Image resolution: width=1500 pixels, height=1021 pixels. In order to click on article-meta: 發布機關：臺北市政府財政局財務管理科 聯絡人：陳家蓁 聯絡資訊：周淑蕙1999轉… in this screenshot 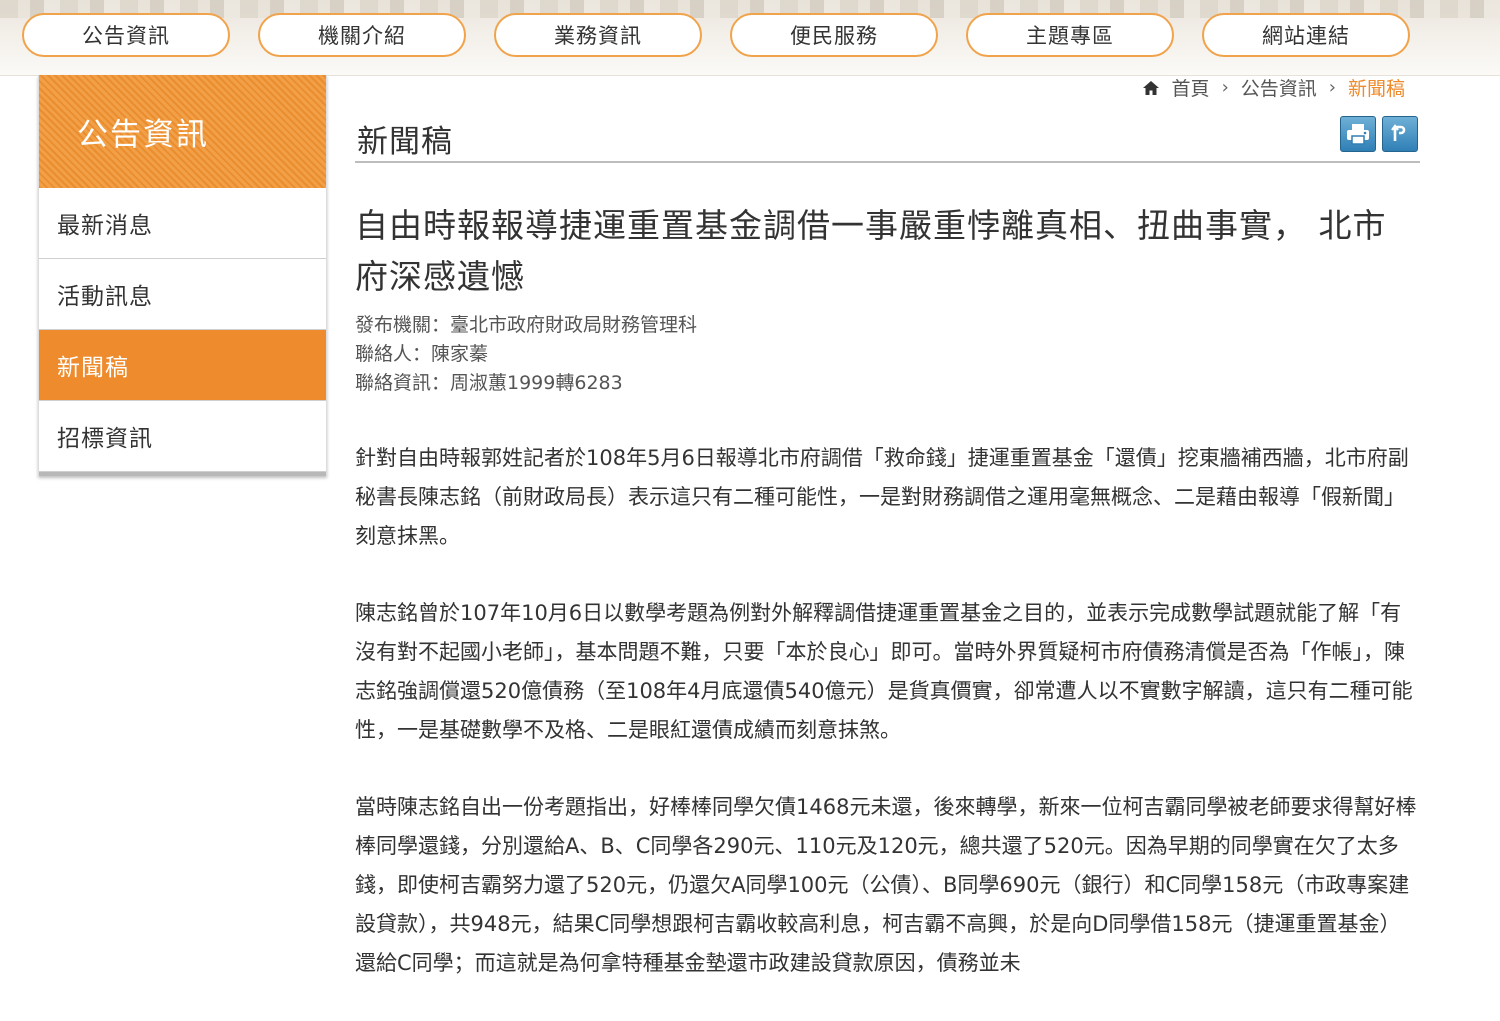, I will do `click(526, 354)`.